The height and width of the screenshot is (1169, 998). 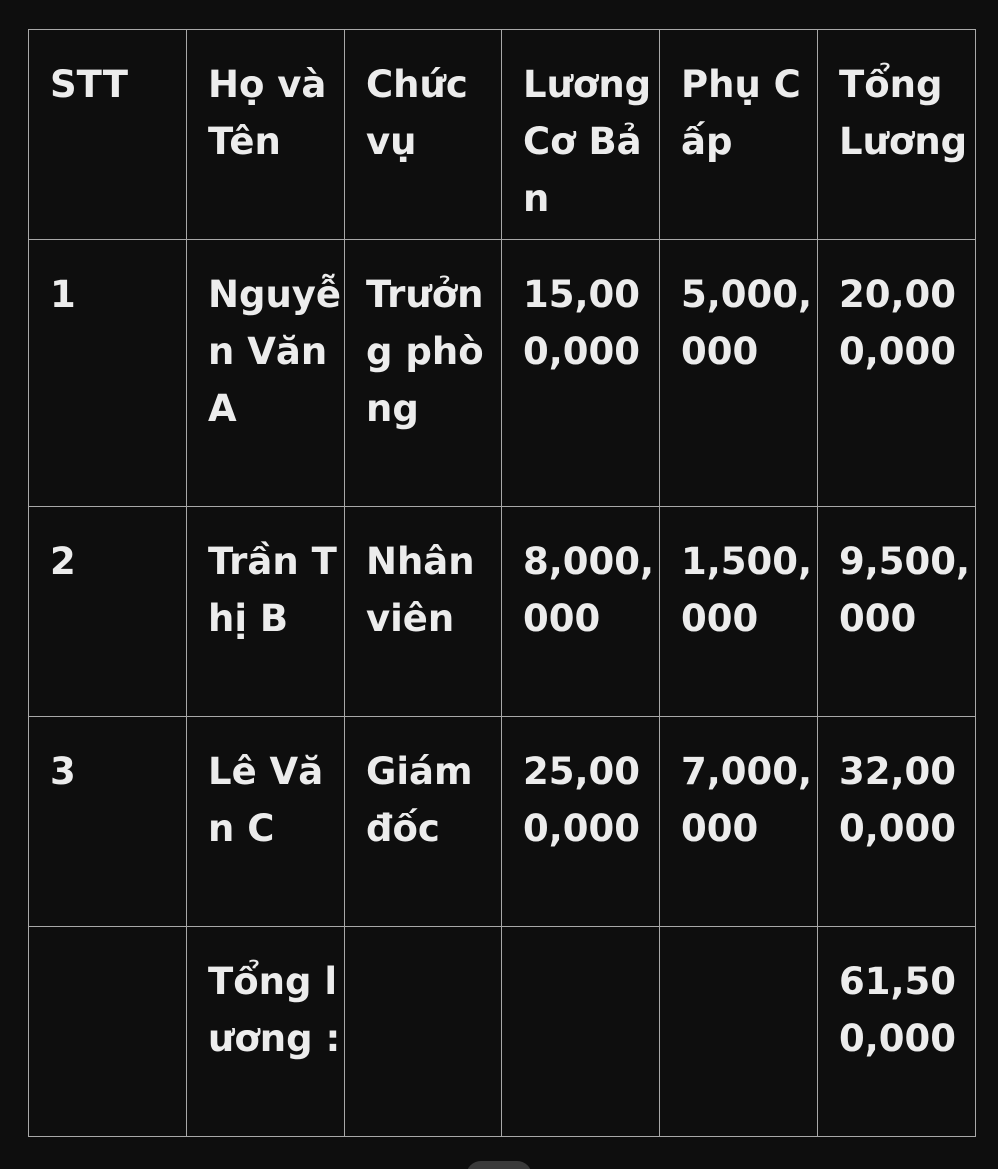 What do you see at coordinates (896, 1031) in the screenshot?
I see `total-value: 61,500,000` at bounding box center [896, 1031].